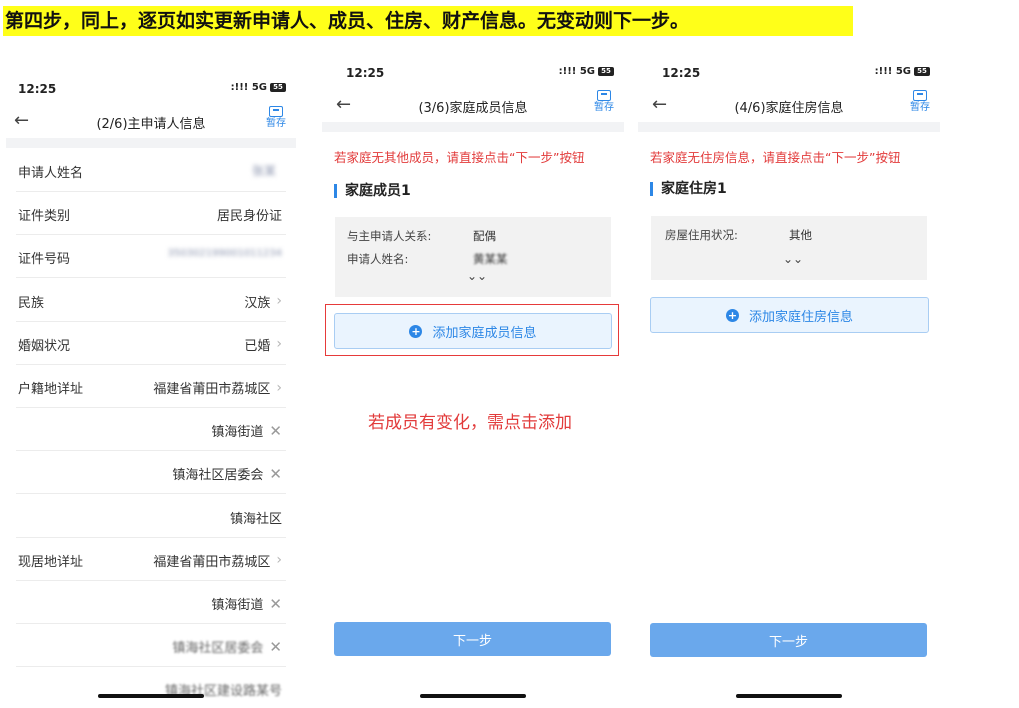  What do you see at coordinates (473, 108) in the screenshot?
I see `page-title: (3/6)家庭成员信息` at bounding box center [473, 108].